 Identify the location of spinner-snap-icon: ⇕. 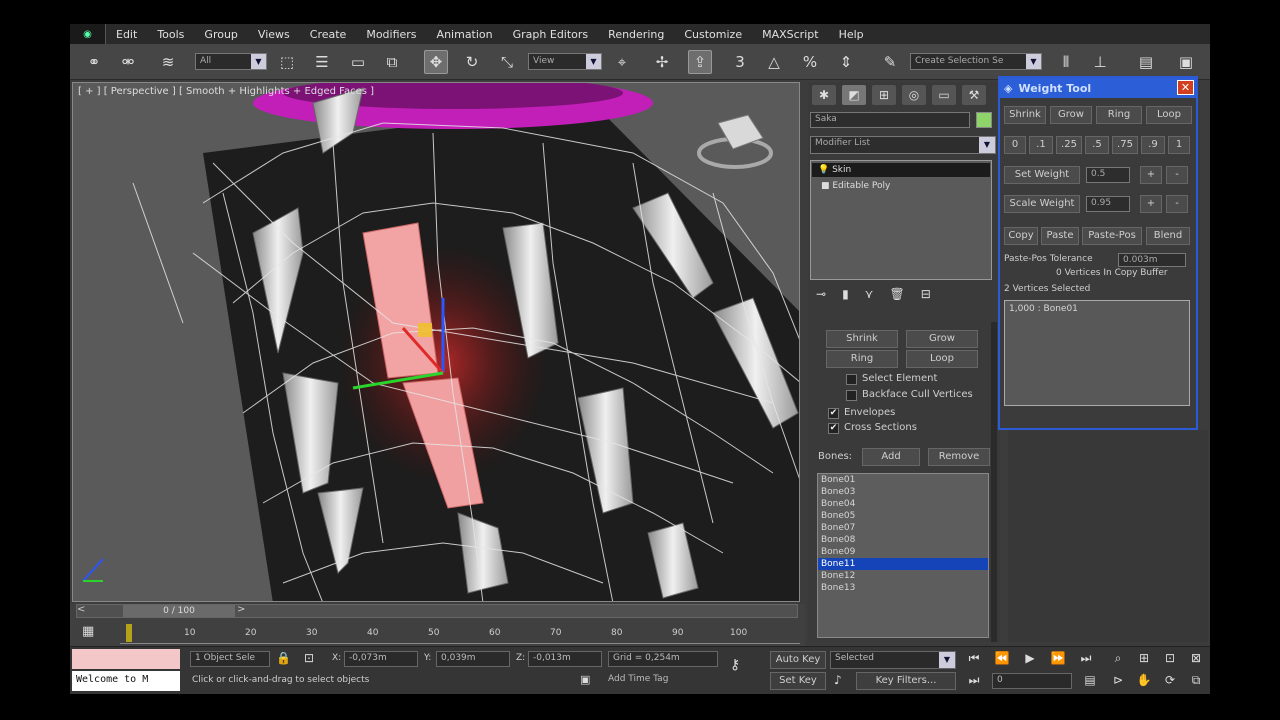
(846, 62).